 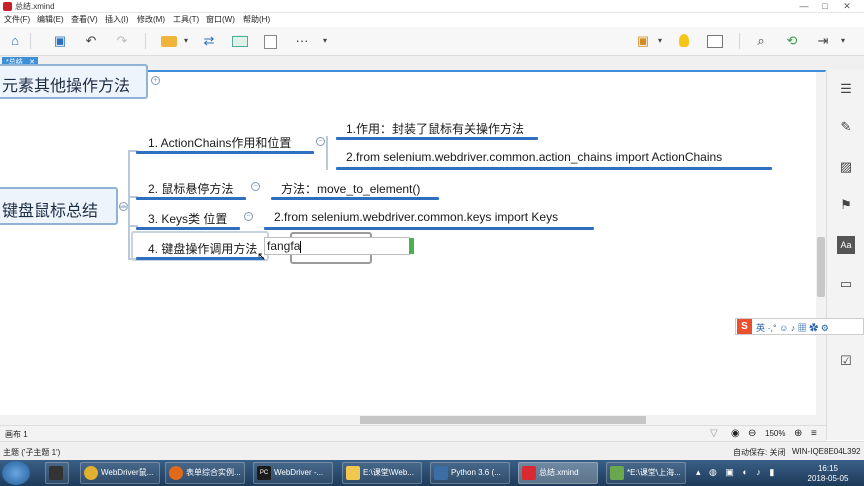 I want to click on text-caret, so click(x=301, y=246).